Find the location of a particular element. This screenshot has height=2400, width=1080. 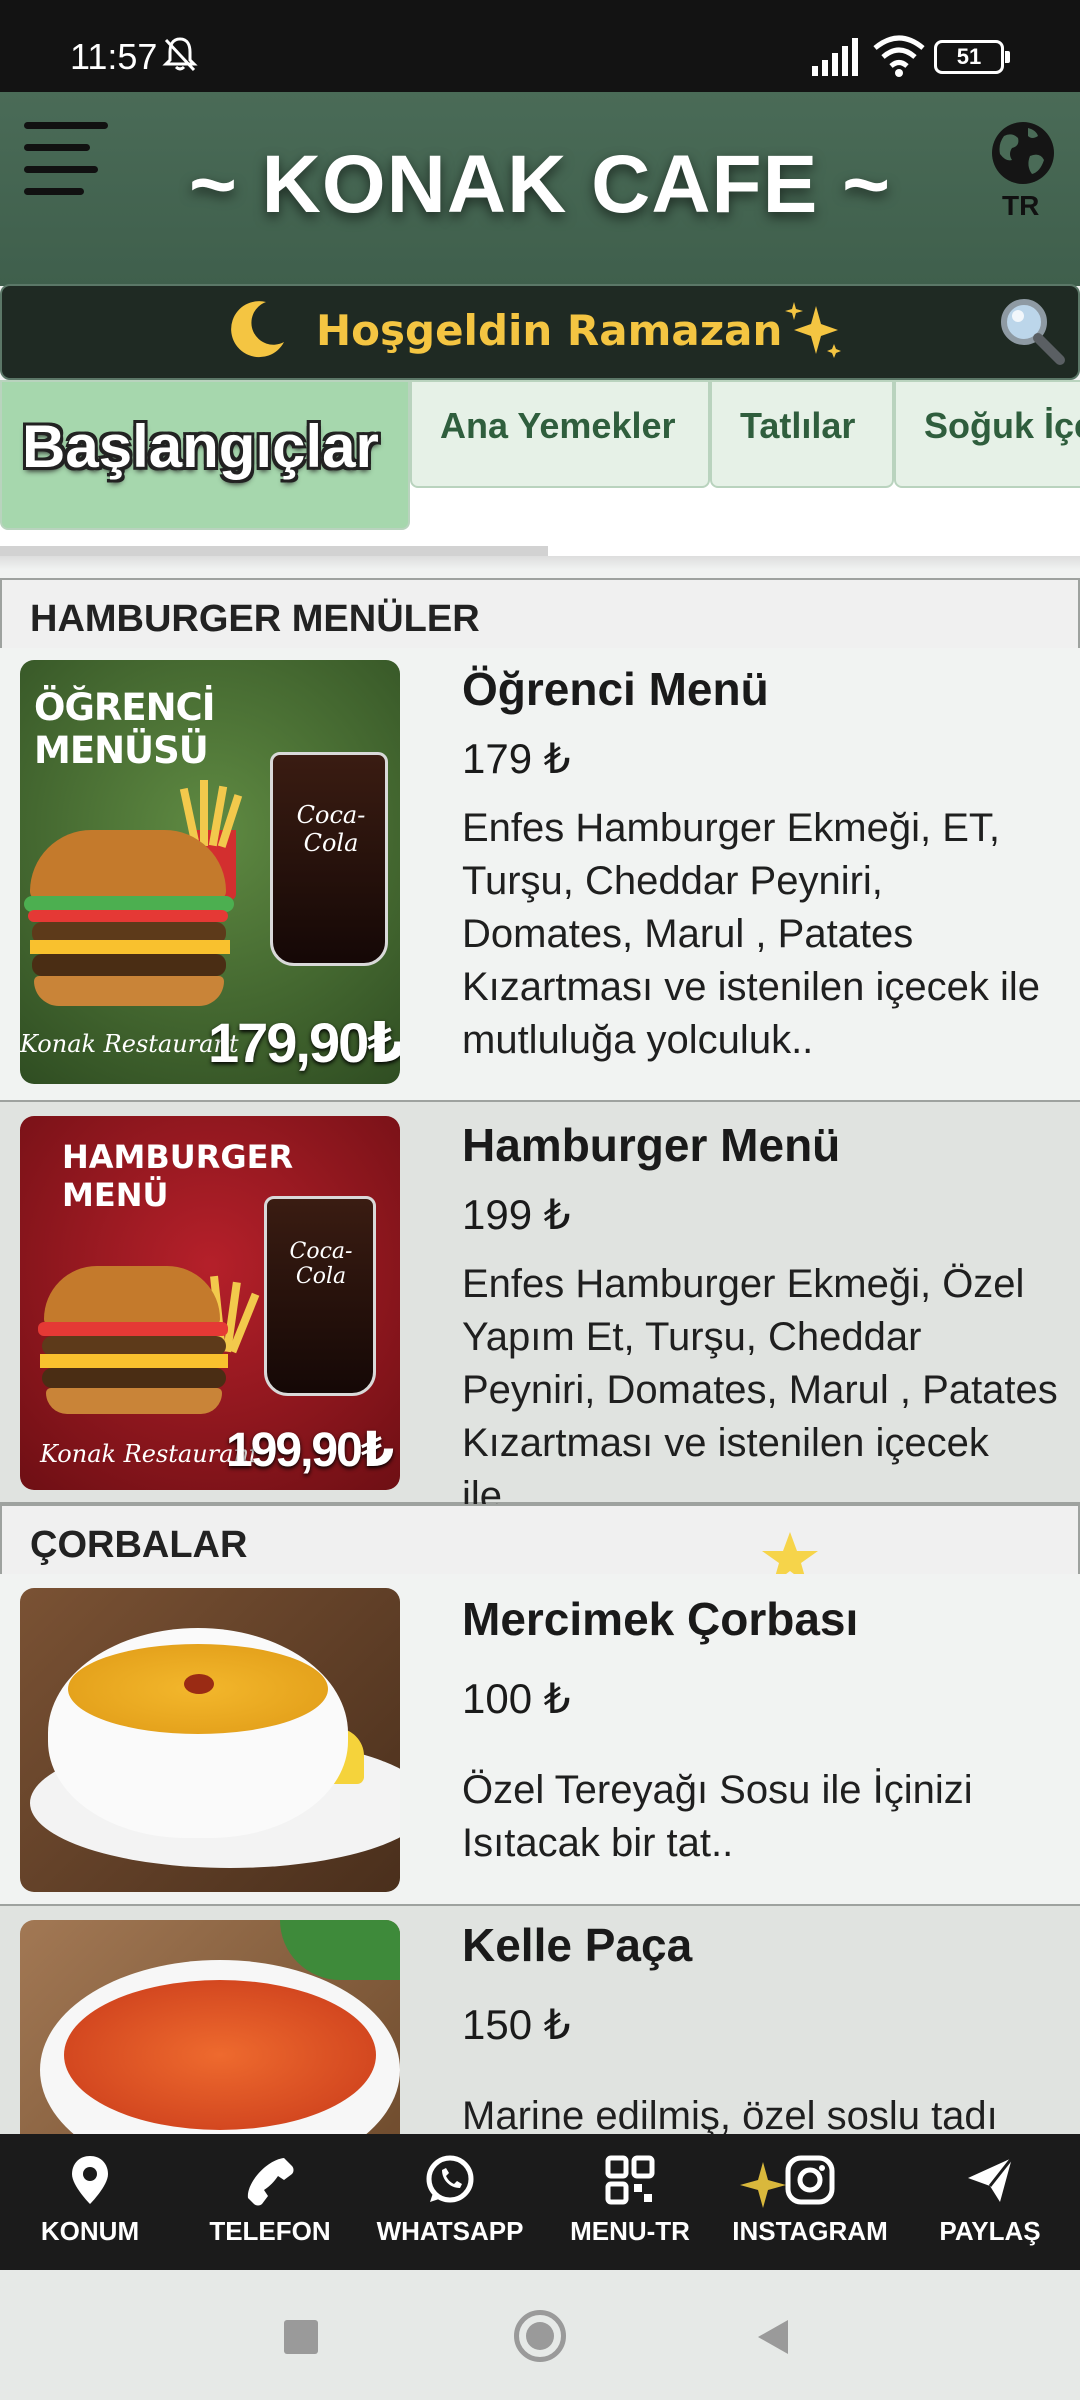

search-icon is located at coordinates (1031, 331).